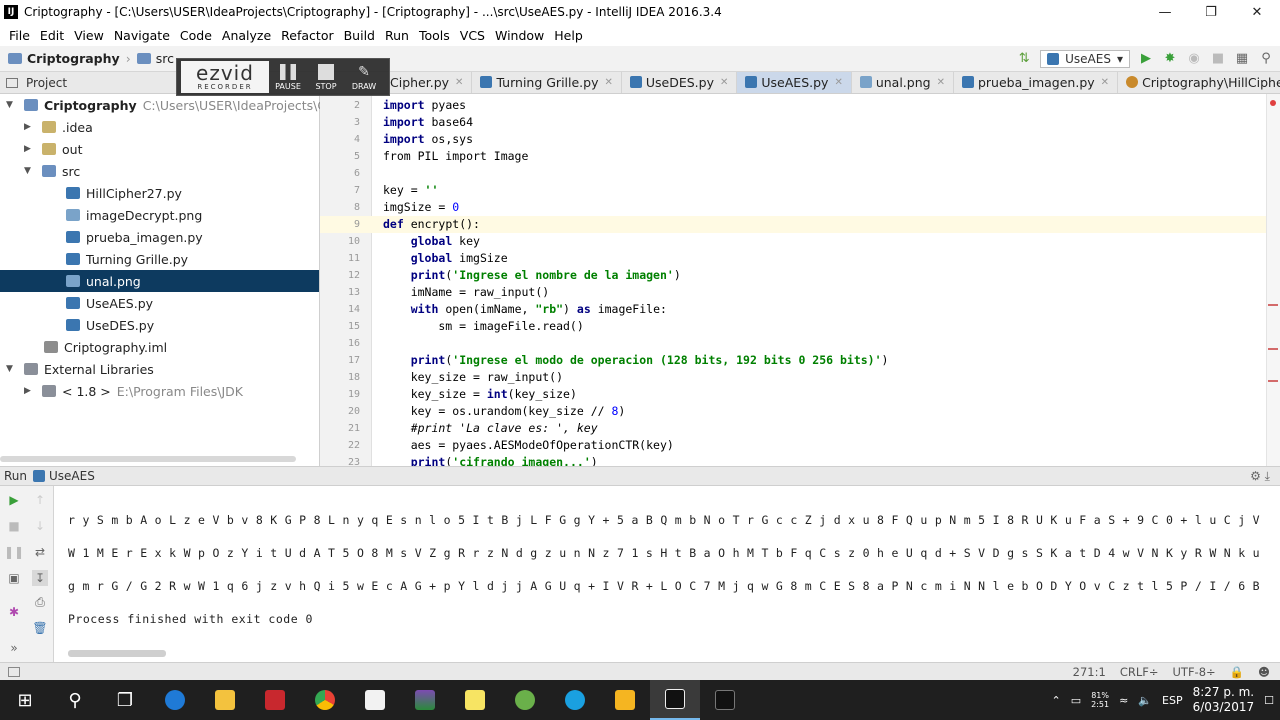 The height and width of the screenshot is (720, 1280). What do you see at coordinates (434, 35) in the screenshot?
I see `menu-tools: Tools` at bounding box center [434, 35].